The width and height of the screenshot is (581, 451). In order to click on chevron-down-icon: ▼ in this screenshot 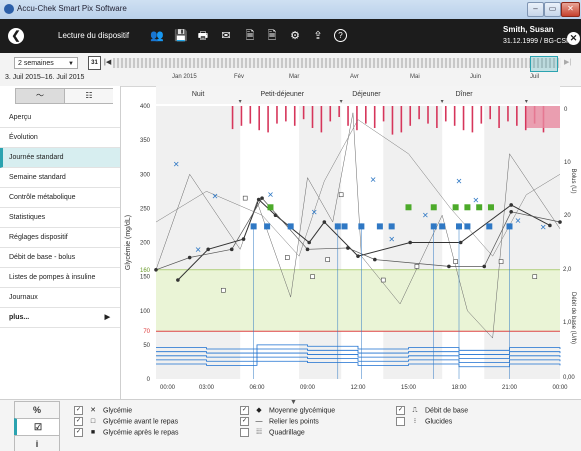, I will do `click(71, 64)`.